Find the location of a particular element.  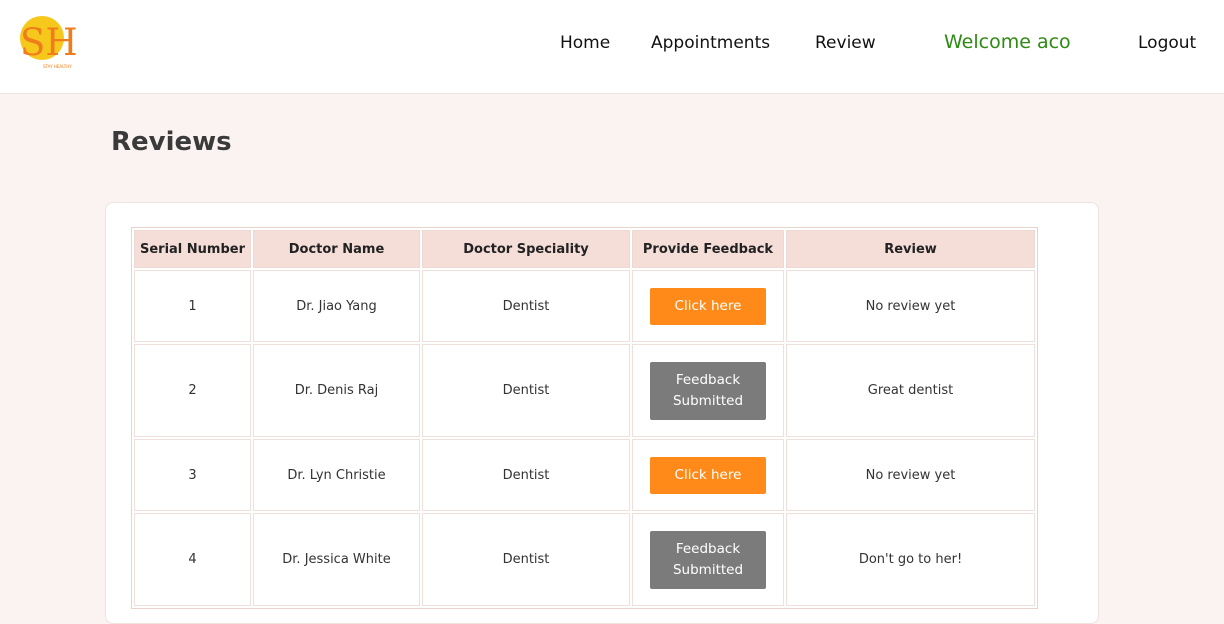

logo-tagline: STAY HEALTHY is located at coordinates (57, 66).